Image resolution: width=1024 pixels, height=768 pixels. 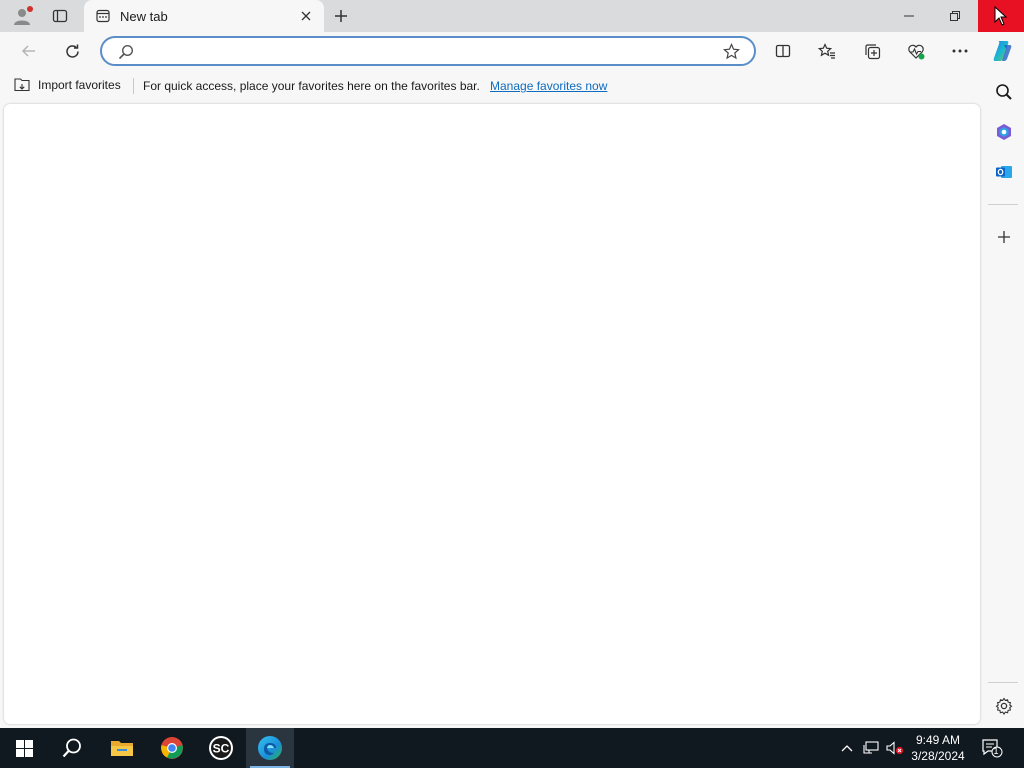 I want to click on browser-essentials-icon, so click(x=916, y=51).